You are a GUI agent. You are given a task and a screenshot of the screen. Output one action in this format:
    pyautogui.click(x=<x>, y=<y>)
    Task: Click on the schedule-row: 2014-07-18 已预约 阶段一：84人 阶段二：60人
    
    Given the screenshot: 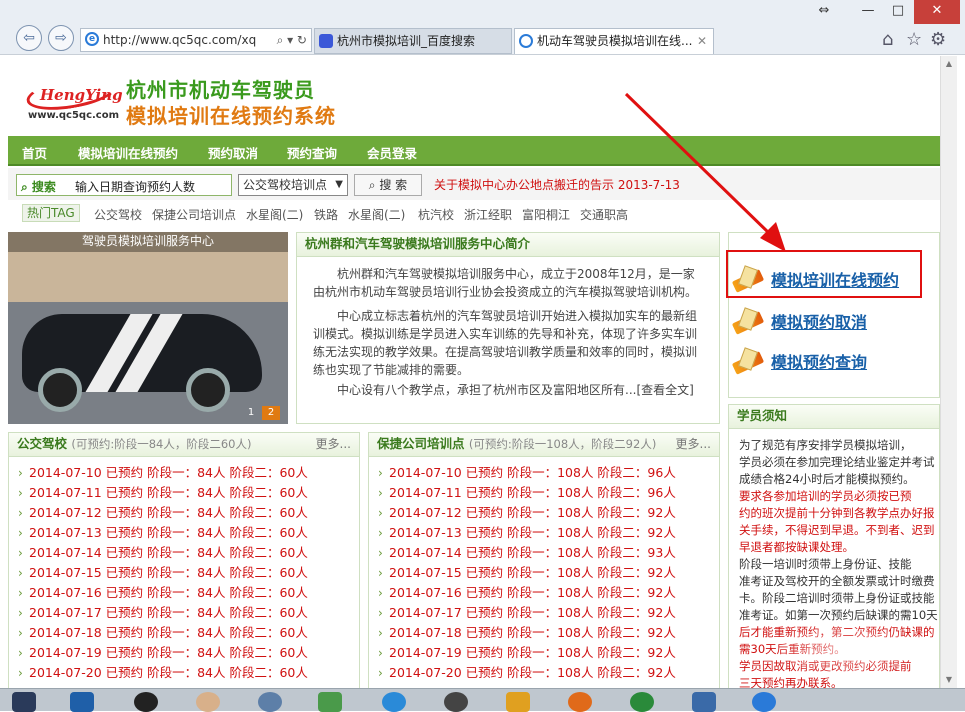 What is the action you would take?
    pyautogui.click(x=184, y=633)
    